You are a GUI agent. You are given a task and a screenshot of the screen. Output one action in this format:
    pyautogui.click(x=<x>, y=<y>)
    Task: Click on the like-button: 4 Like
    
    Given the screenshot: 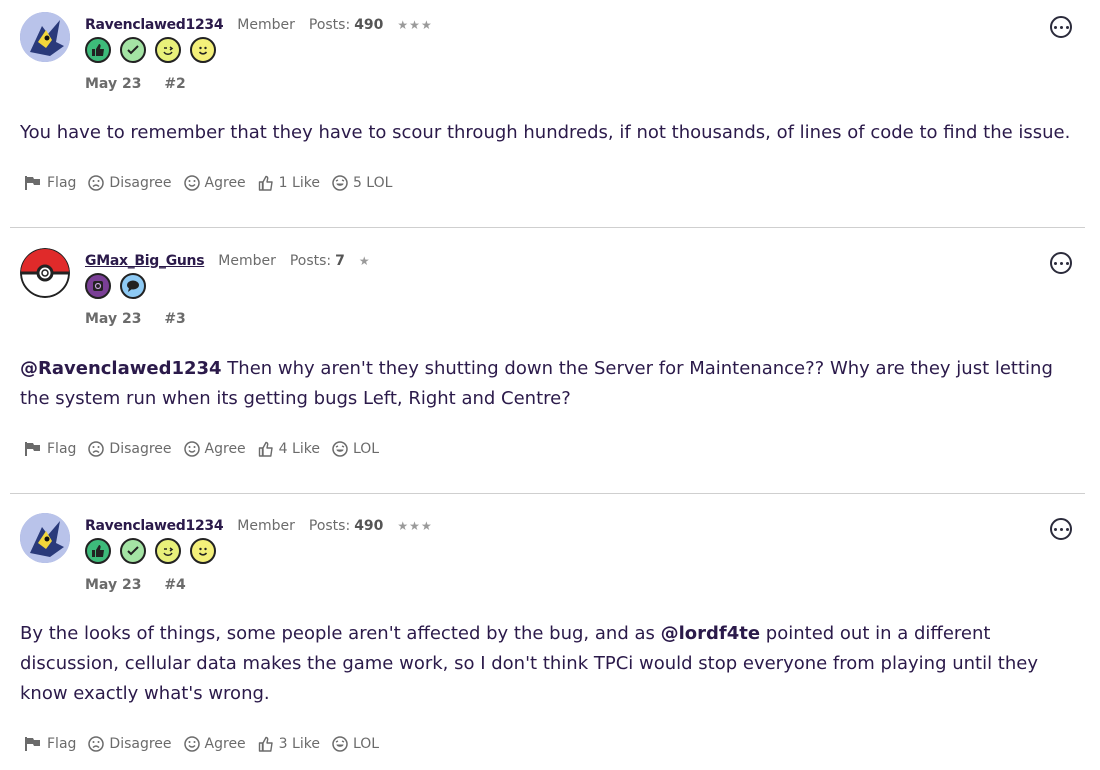 What is the action you would take?
    pyautogui.click(x=289, y=449)
    